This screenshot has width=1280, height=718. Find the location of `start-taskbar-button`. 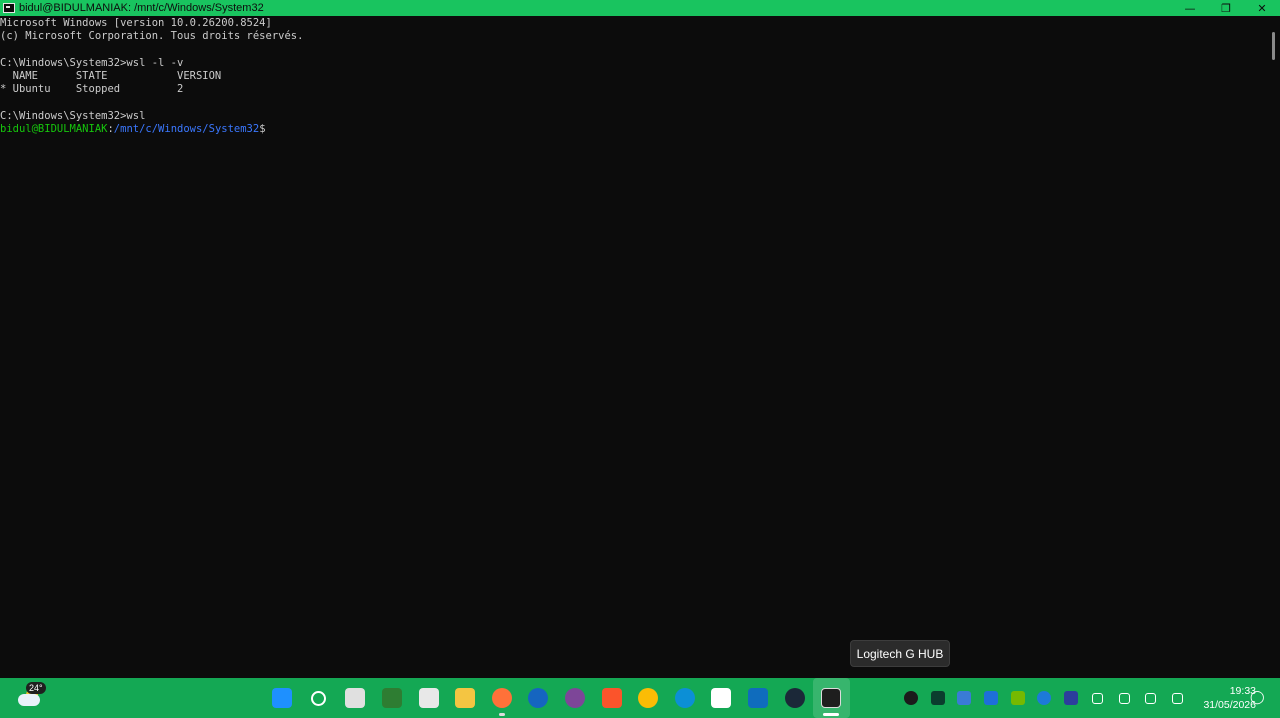

start-taskbar-button is located at coordinates (282, 698).